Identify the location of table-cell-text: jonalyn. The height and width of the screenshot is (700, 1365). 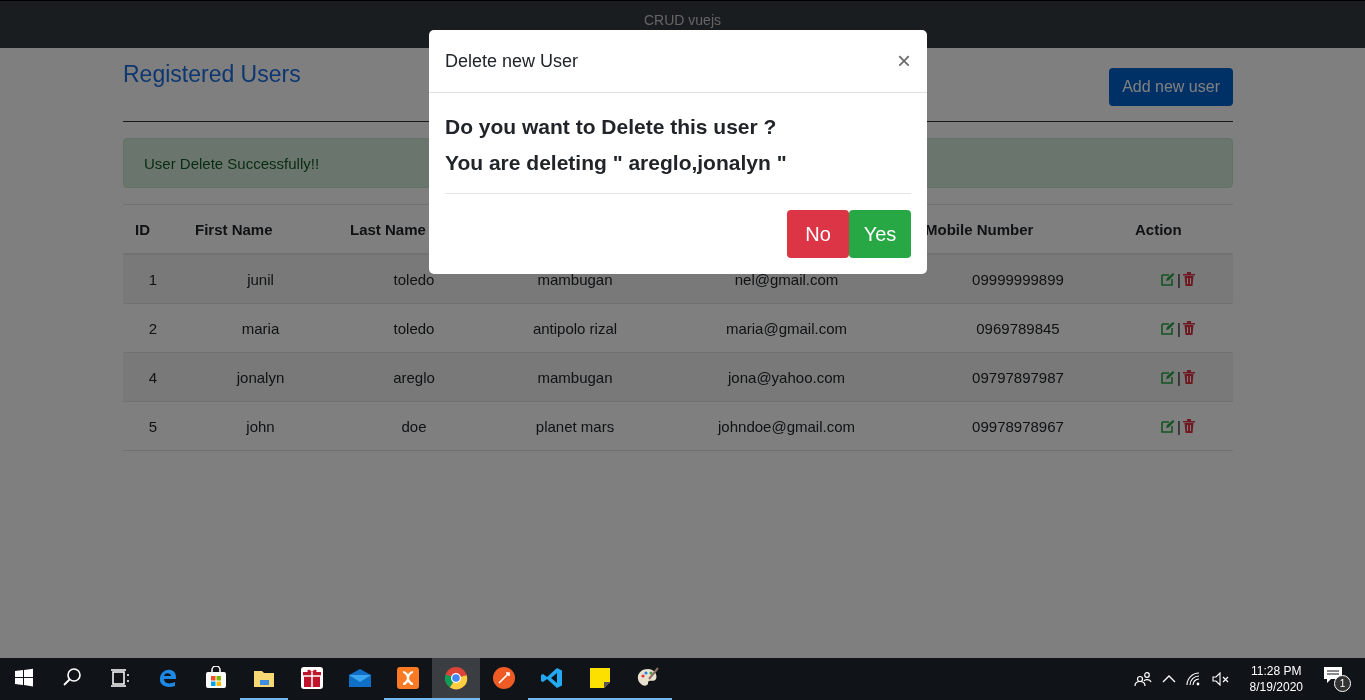
(260, 377).